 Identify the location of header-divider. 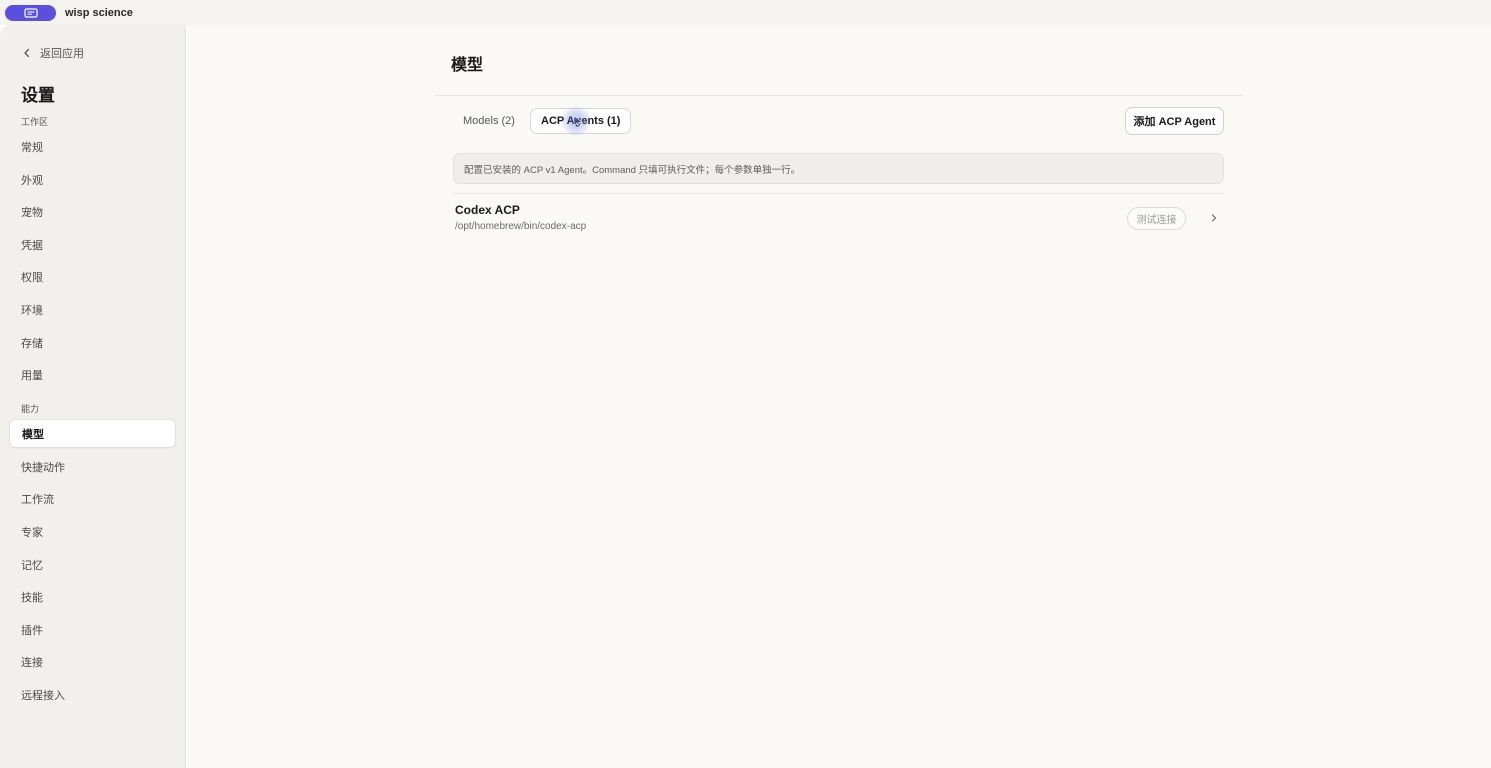
(839, 95).